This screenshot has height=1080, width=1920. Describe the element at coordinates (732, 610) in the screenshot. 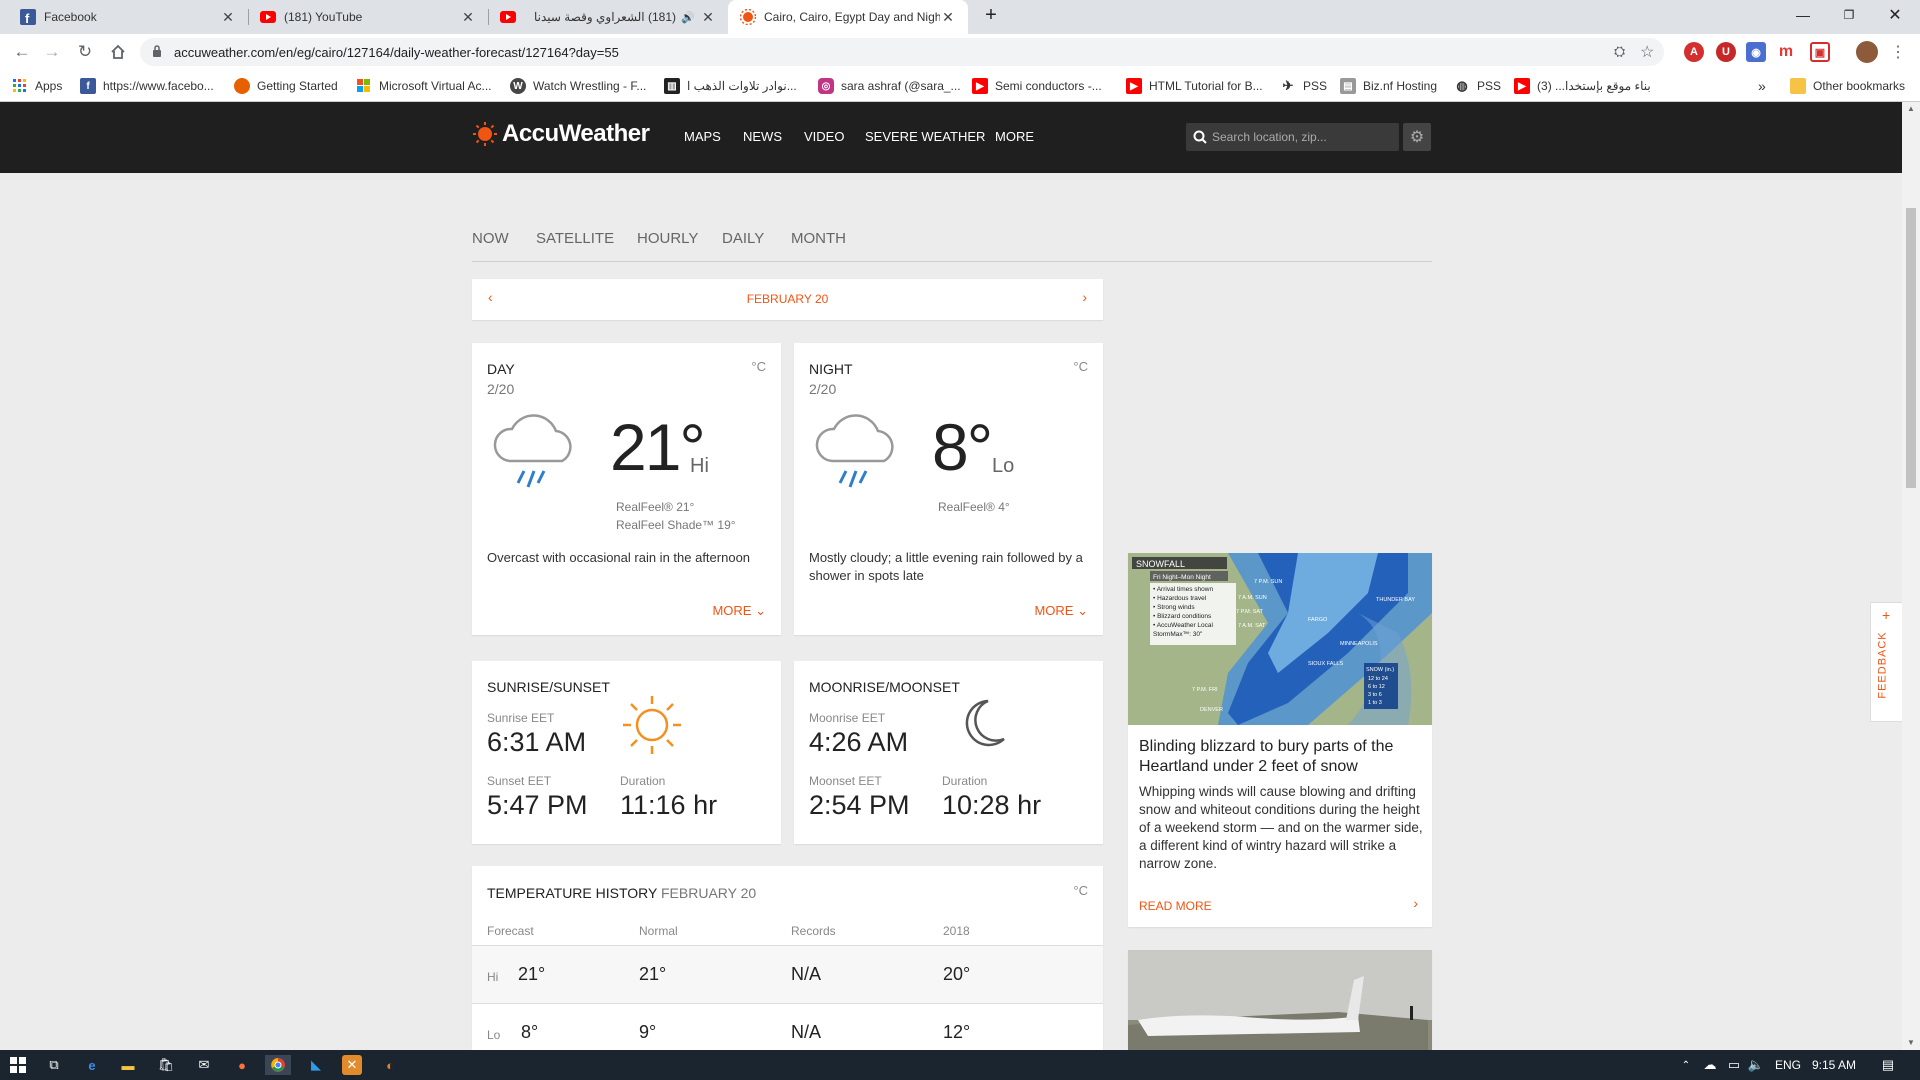

I see `more-label: MORE` at that location.